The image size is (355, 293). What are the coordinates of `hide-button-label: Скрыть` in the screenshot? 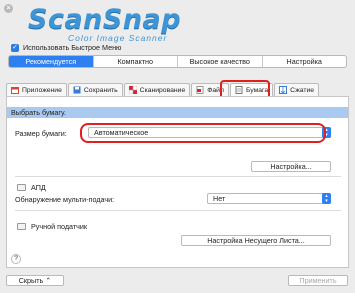 It's located at (31, 280).